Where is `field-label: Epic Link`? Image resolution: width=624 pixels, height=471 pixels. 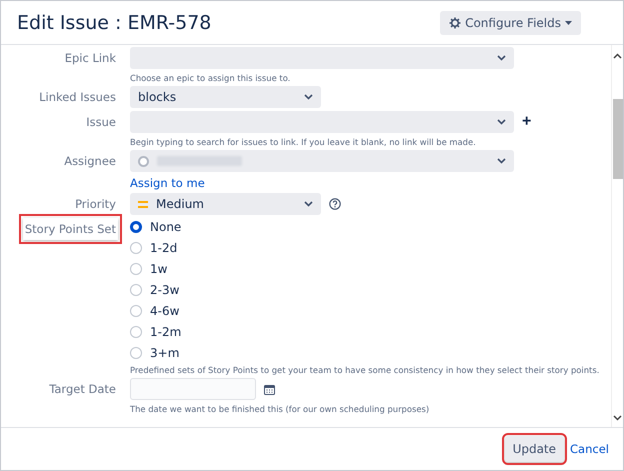
field-label: Epic Link is located at coordinates (90, 58).